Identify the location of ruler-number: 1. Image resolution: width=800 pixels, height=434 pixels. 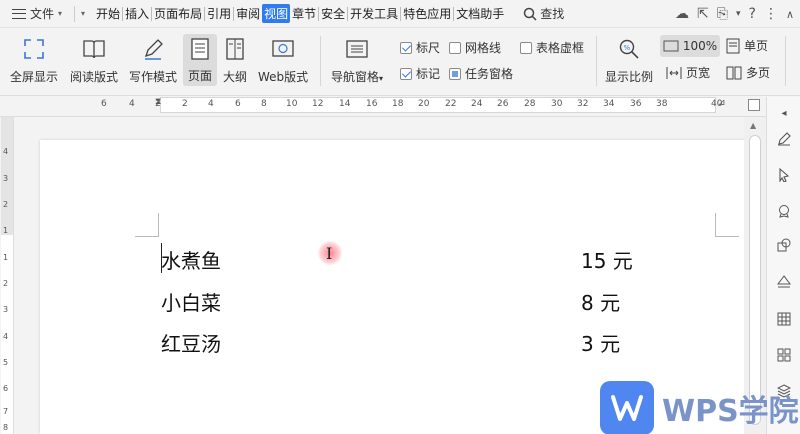
(6, 257).